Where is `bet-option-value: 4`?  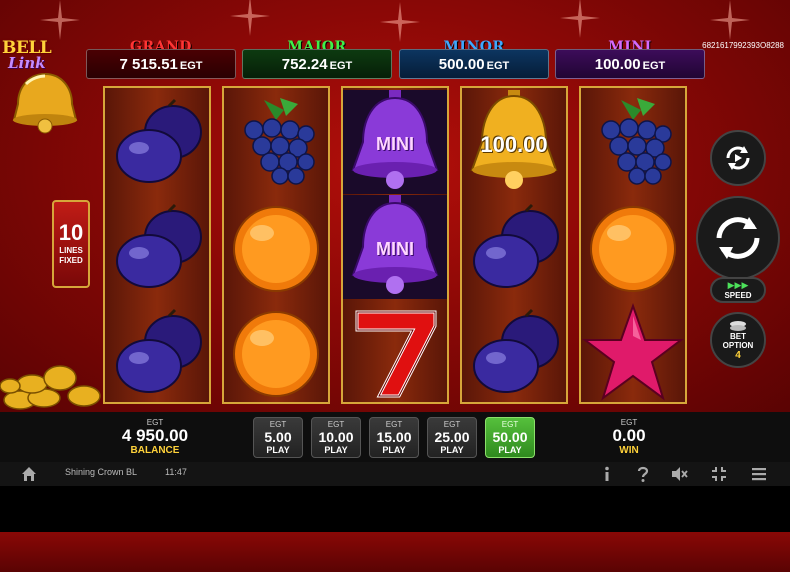 bet-option-value: 4 is located at coordinates (738, 355).